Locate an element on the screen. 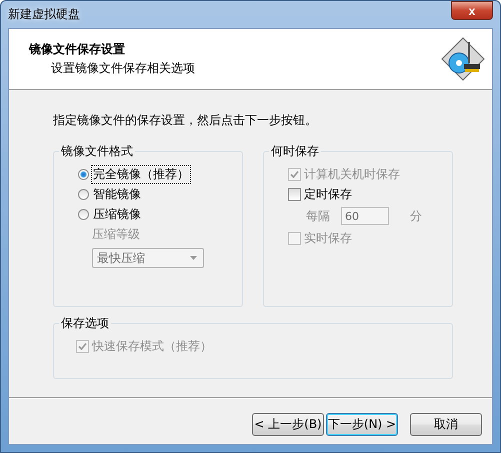  radio-label: 完全镜像（推荐） is located at coordinates (141, 174).